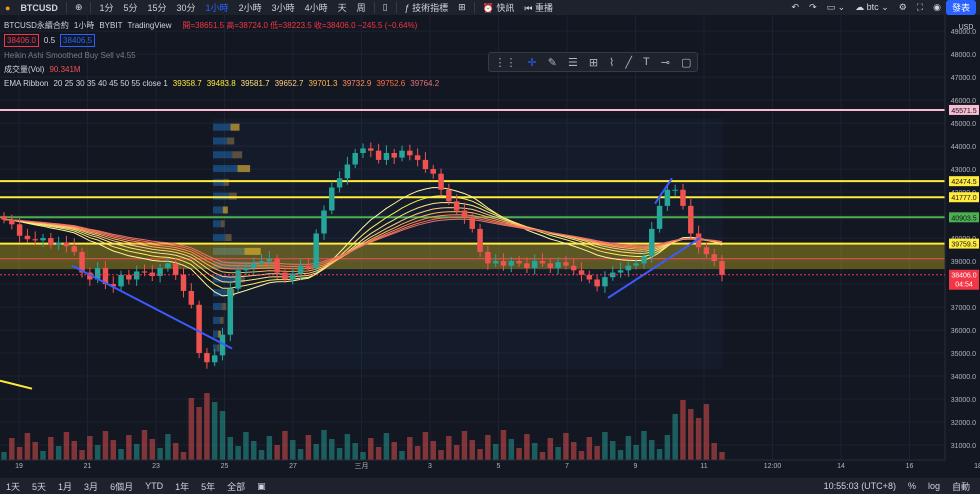 The height and width of the screenshot is (494, 980). Describe the element at coordinates (88, 466) in the screenshot. I see `time-tick-label: 21` at that location.